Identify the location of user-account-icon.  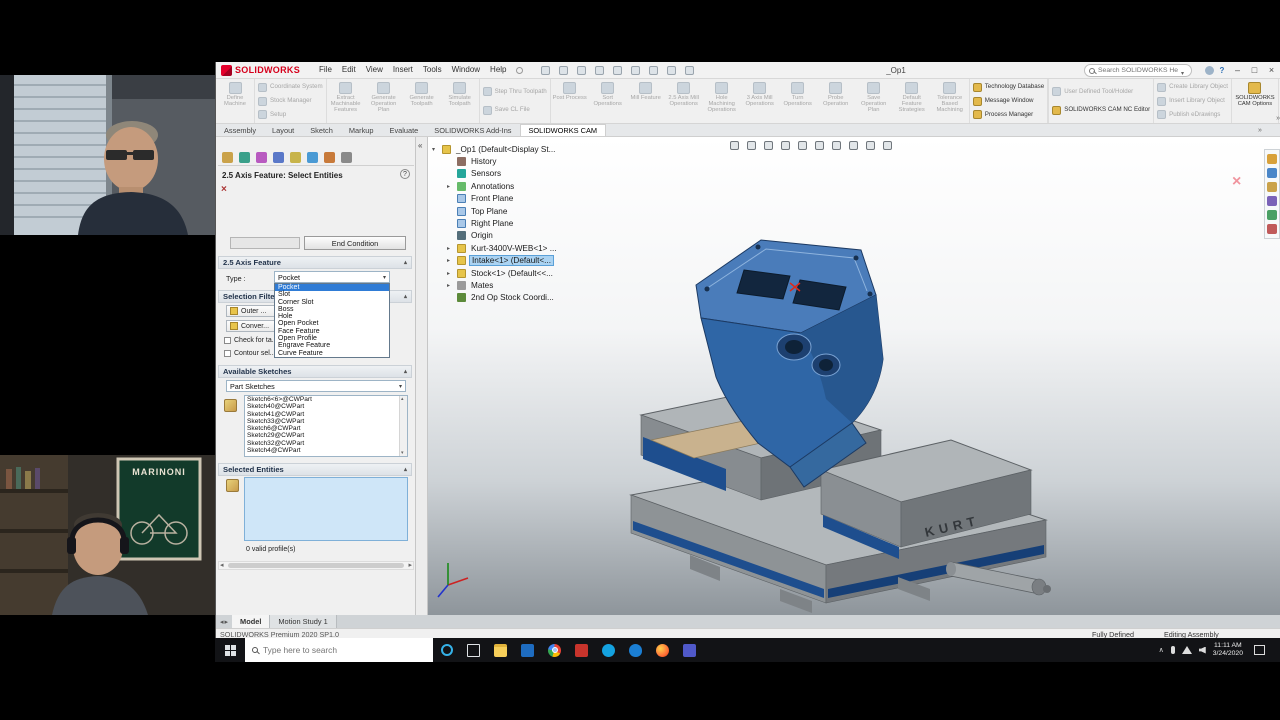
(1209, 70).